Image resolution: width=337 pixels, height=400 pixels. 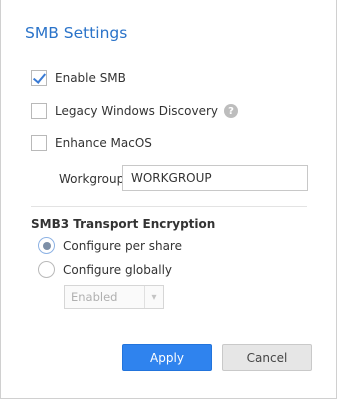 What do you see at coordinates (215, 178) in the screenshot?
I see `workgroup-input` at bounding box center [215, 178].